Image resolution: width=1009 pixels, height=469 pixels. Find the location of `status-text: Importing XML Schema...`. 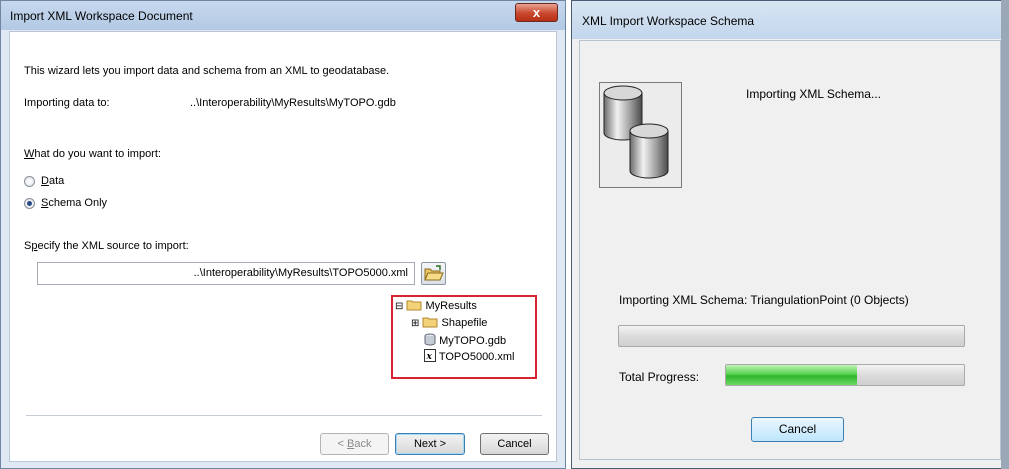

status-text: Importing XML Schema... is located at coordinates (813, 94).